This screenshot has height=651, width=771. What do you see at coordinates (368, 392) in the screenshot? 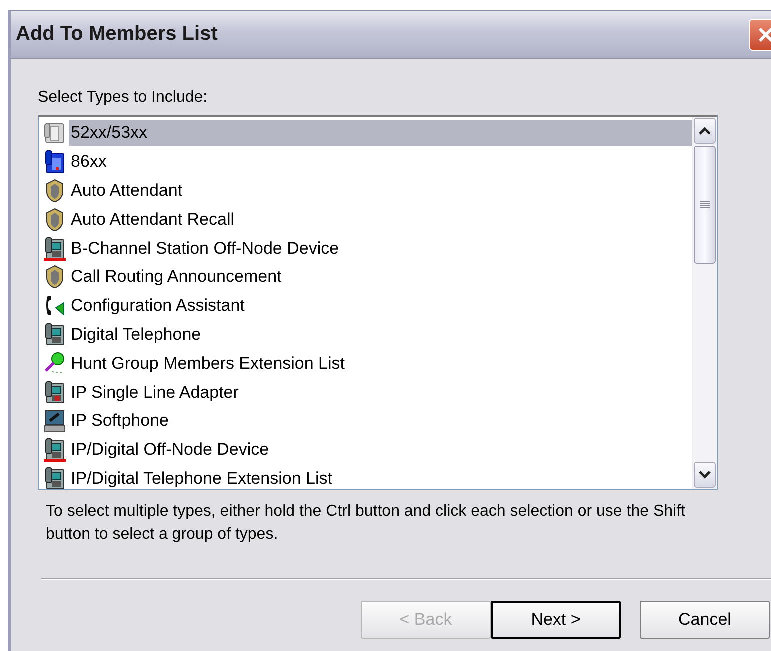
I see `type-item: IP Single Line Adapter` at bounding box center [368, 392].